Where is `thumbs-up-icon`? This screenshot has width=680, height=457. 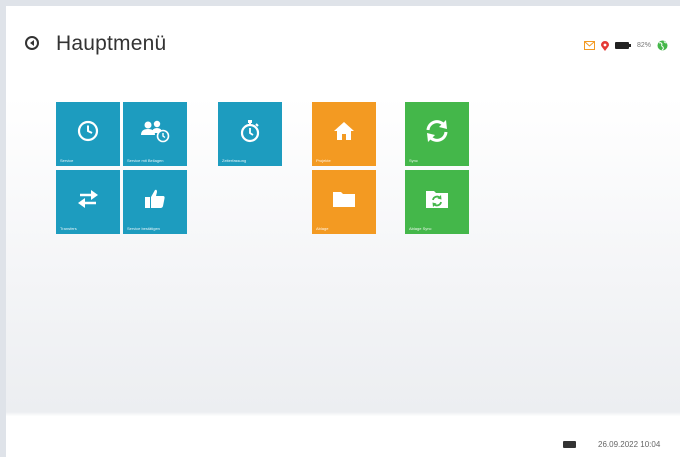 thumbs-up-icon is located at coordinates (155, 198).